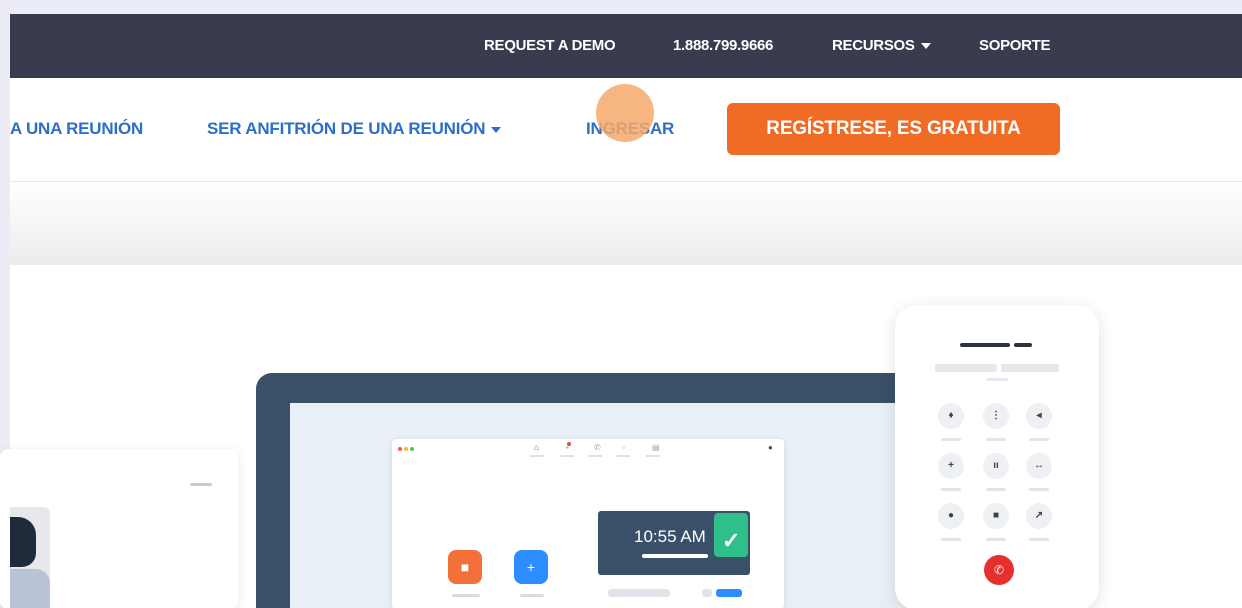 This screenshot has height=608, width=1242. I want to click on avatar-hair, so click(23, 542).